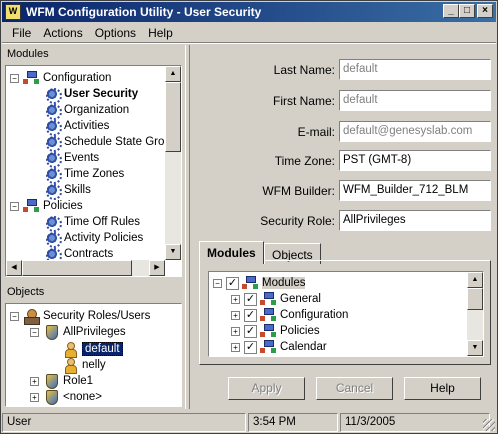 The width and height of the screenshot is (498, 434). I want to click on perm-item-modules: − ✓ Modules, so click(259, 283).